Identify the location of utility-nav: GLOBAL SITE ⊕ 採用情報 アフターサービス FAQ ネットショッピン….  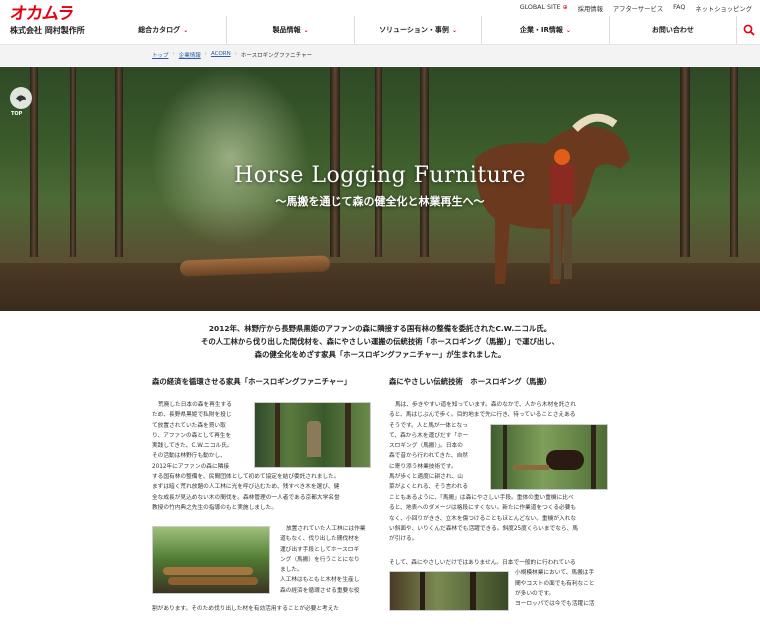
(636, 8).